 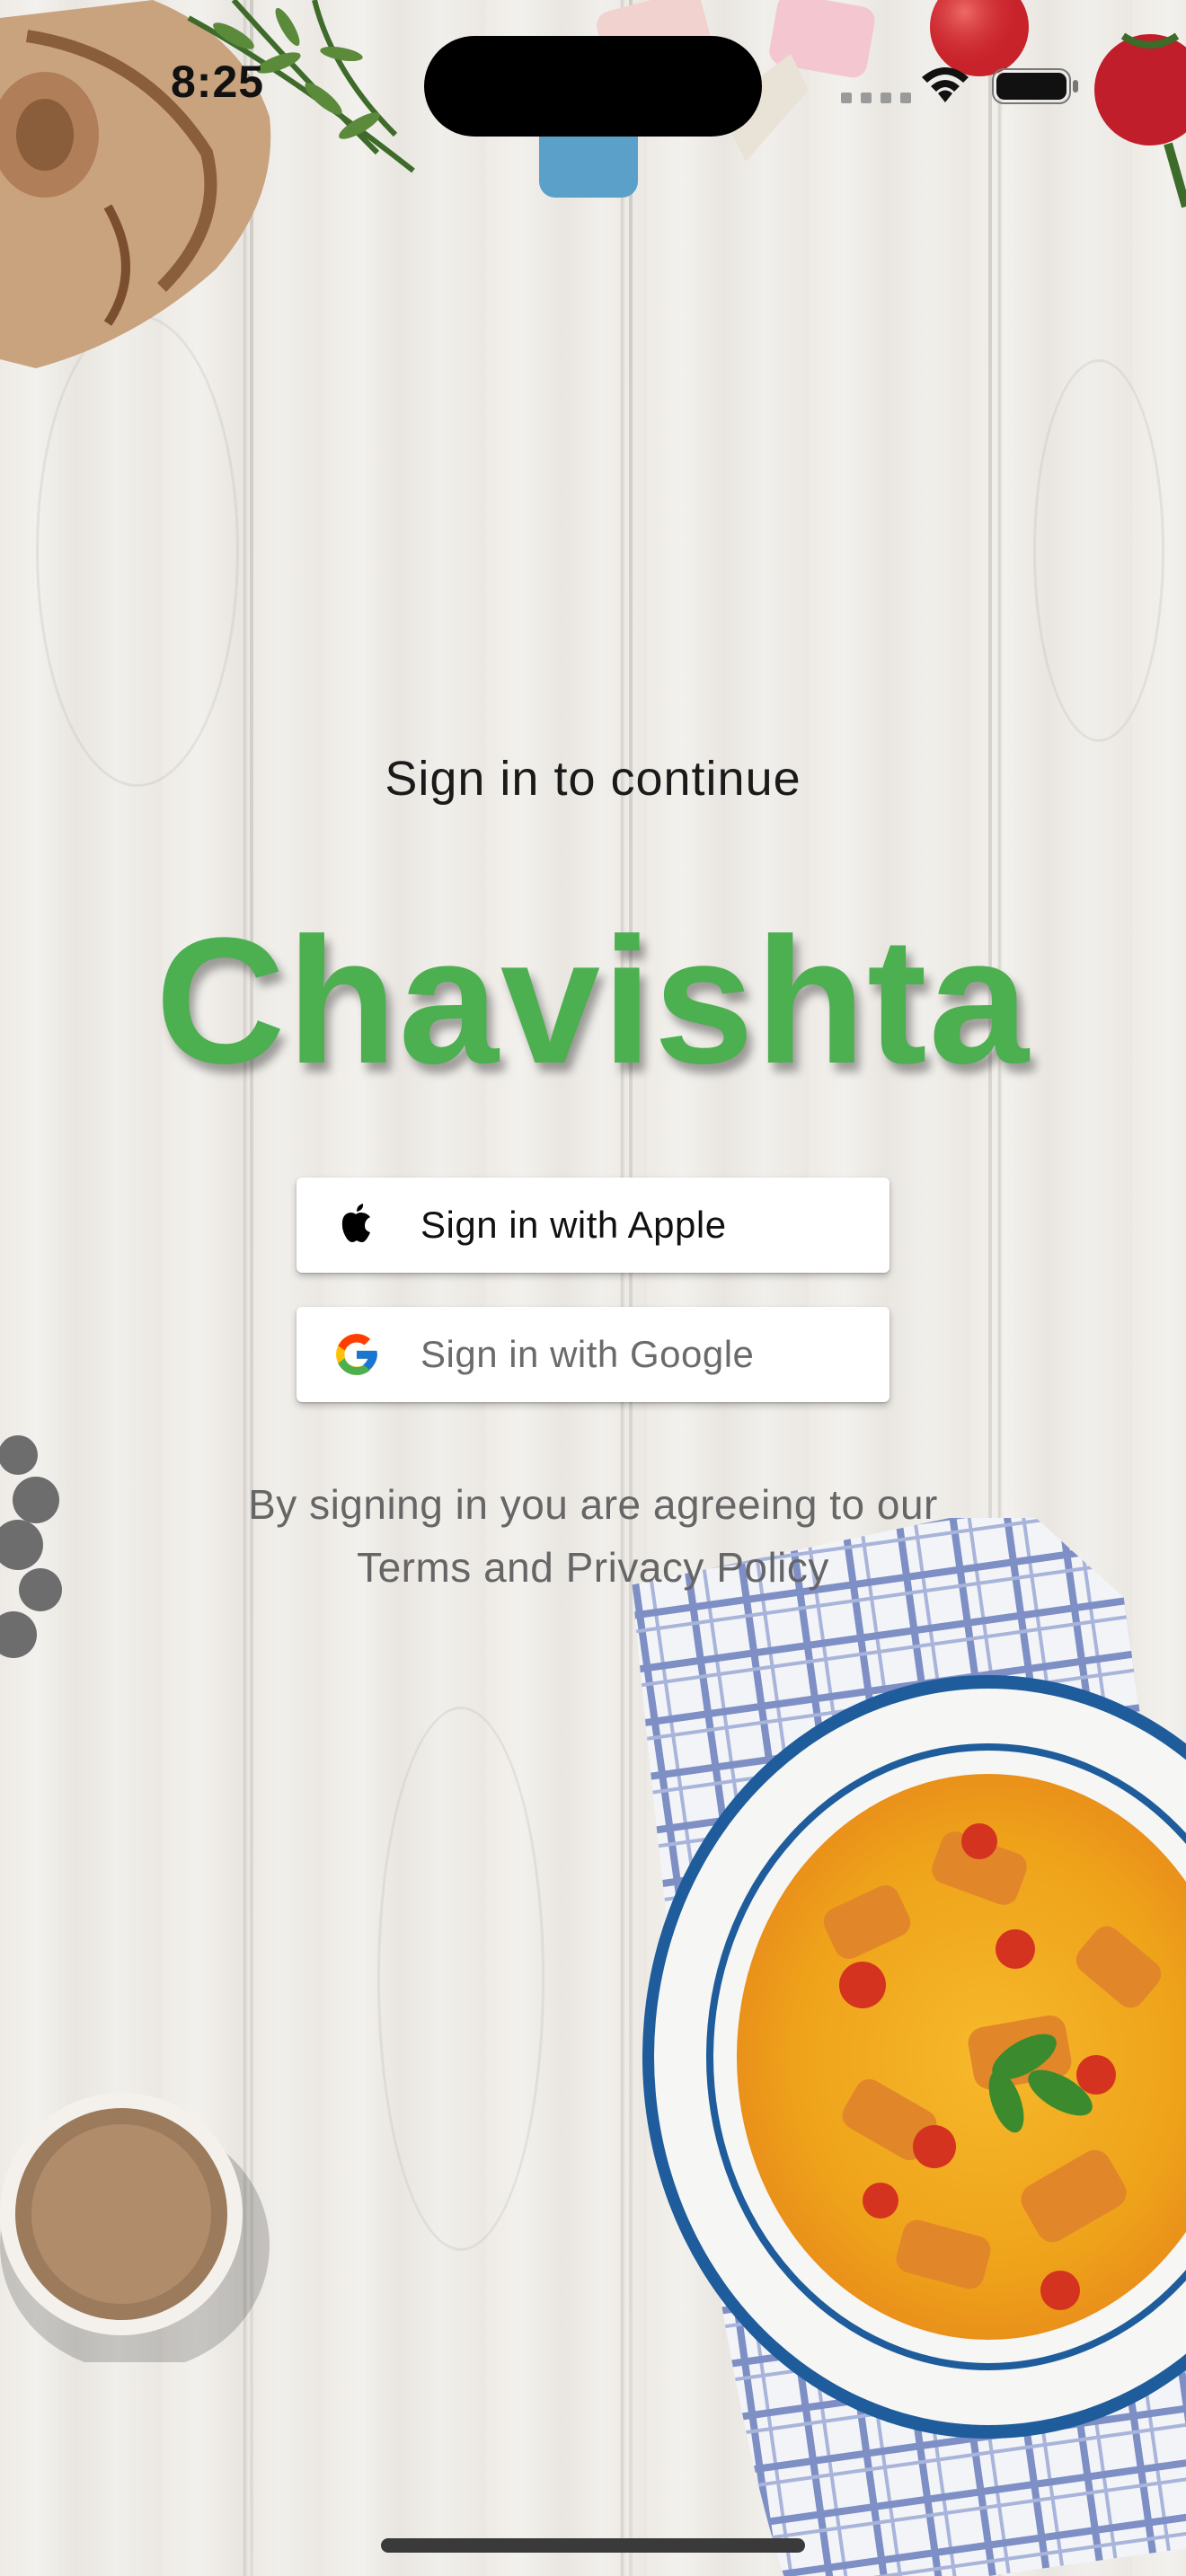 I want to click on app-title: Chavishta, so click(x=593, y=1001).